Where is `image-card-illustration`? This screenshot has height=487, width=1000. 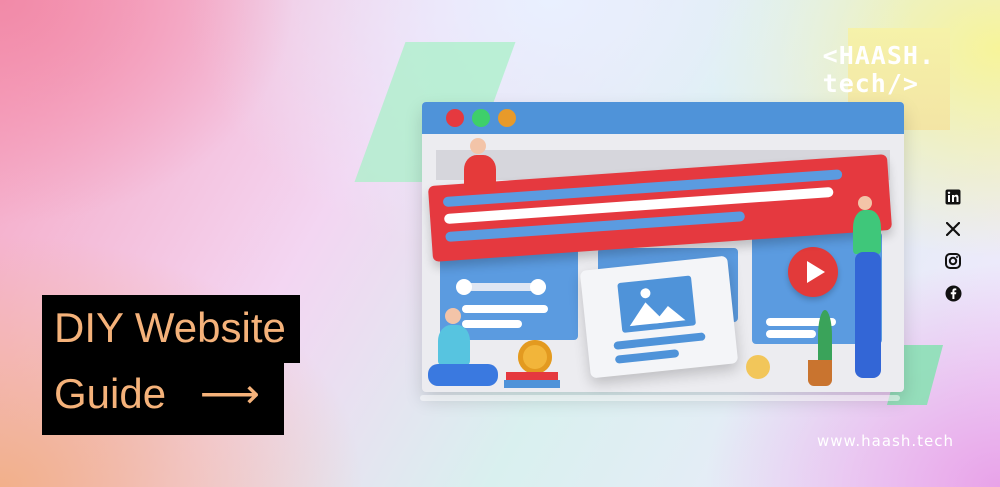 image-card-illustration is located at coordinates (659, 317).